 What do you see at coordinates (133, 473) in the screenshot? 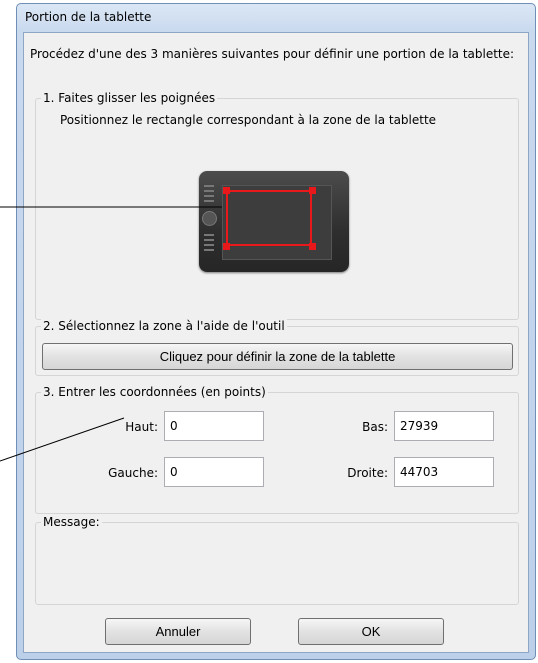
I see `left-label: Gauche:` at bounding box center [133, 473].